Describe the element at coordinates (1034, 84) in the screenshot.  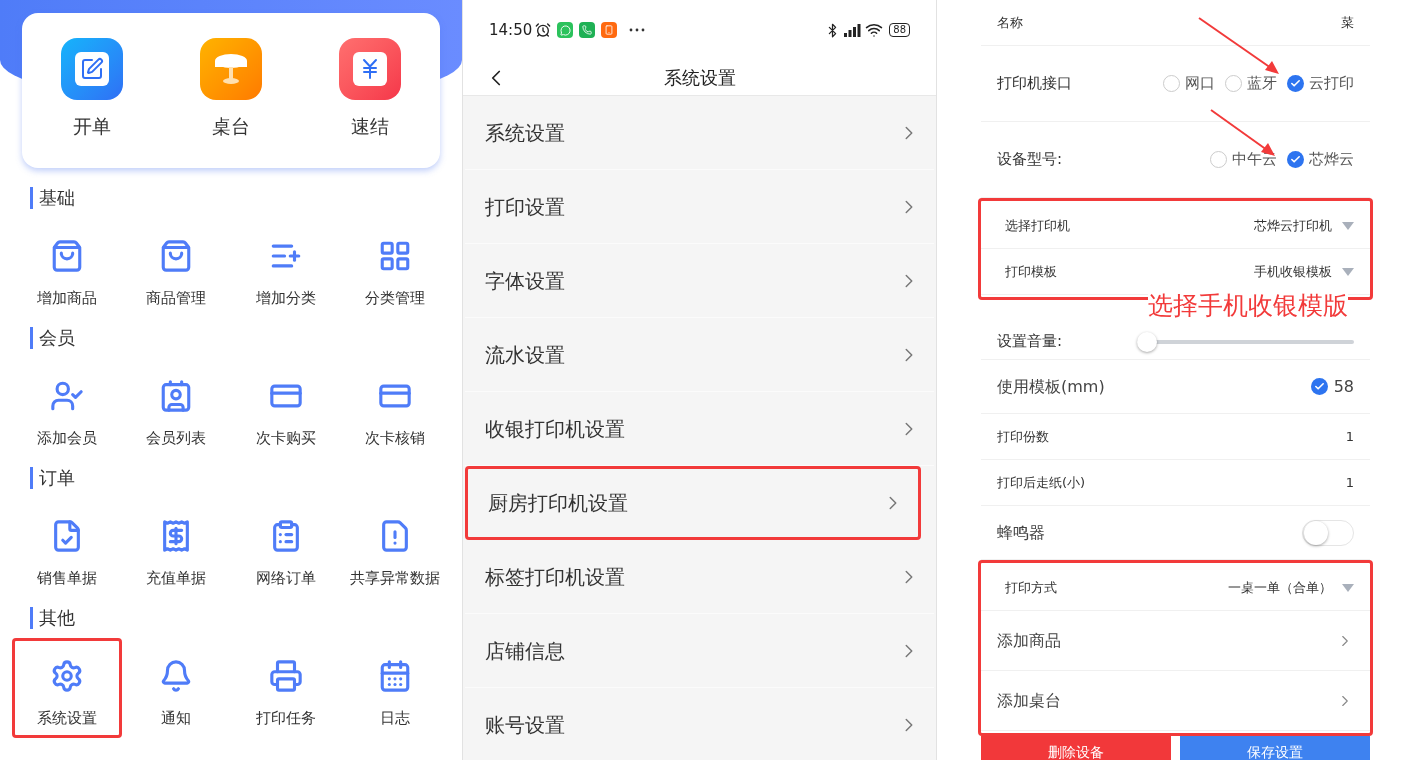
I see `field-label: 打印机接口` at that location.